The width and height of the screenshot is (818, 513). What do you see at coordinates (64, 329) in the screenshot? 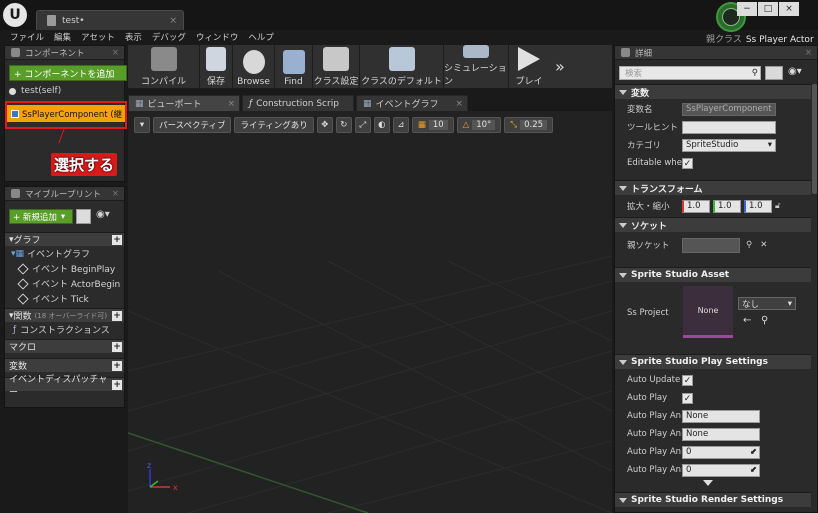
I see `list-item: ƒ コンストラクションス` at bounding box center [64, 329].